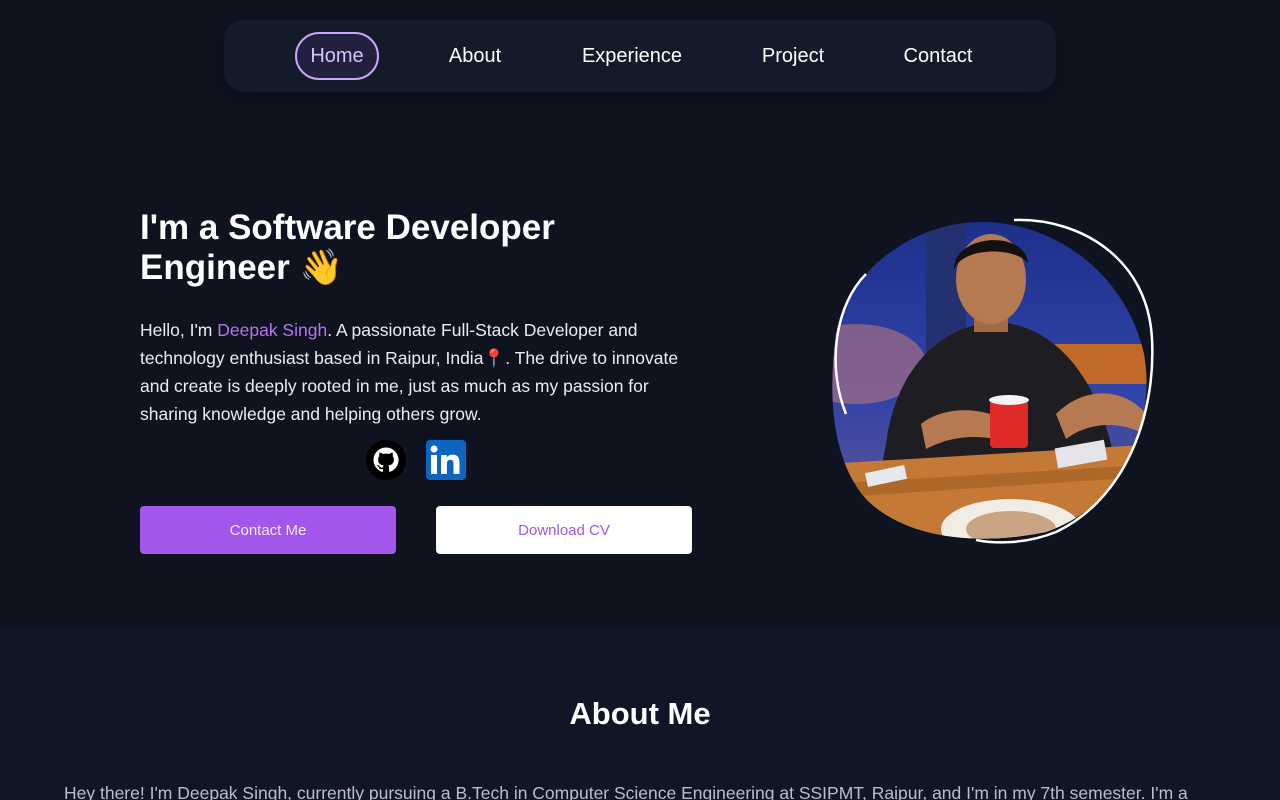 Image resolution: width=1280 pixels, height=800 pixels. I want to click on contact-me-button: Contact Me, so click(268, 530).